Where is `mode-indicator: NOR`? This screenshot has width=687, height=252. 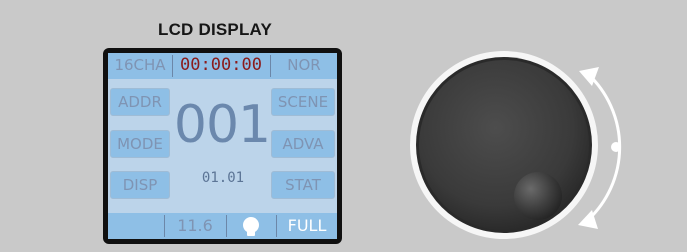 mode-indicator: NOR is located at coordinates (304, 65).